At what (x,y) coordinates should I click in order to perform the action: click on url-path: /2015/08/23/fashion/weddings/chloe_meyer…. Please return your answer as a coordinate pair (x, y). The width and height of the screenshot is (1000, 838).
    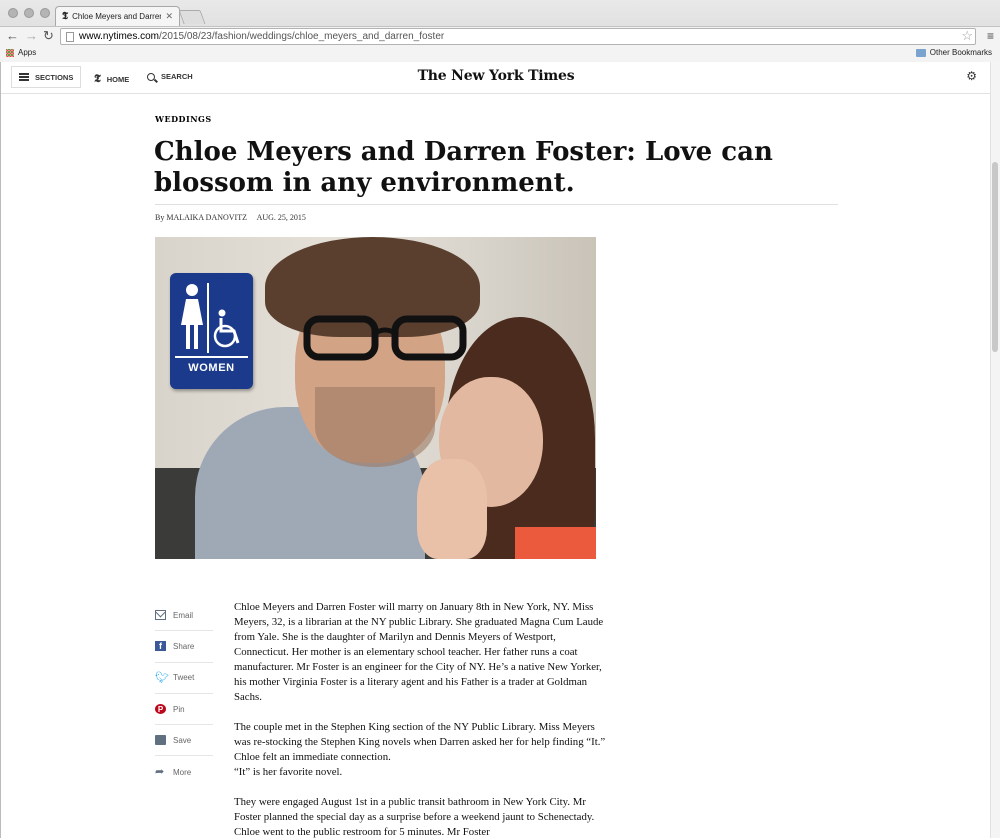
    Looking at the image, I should click on (302, 36).